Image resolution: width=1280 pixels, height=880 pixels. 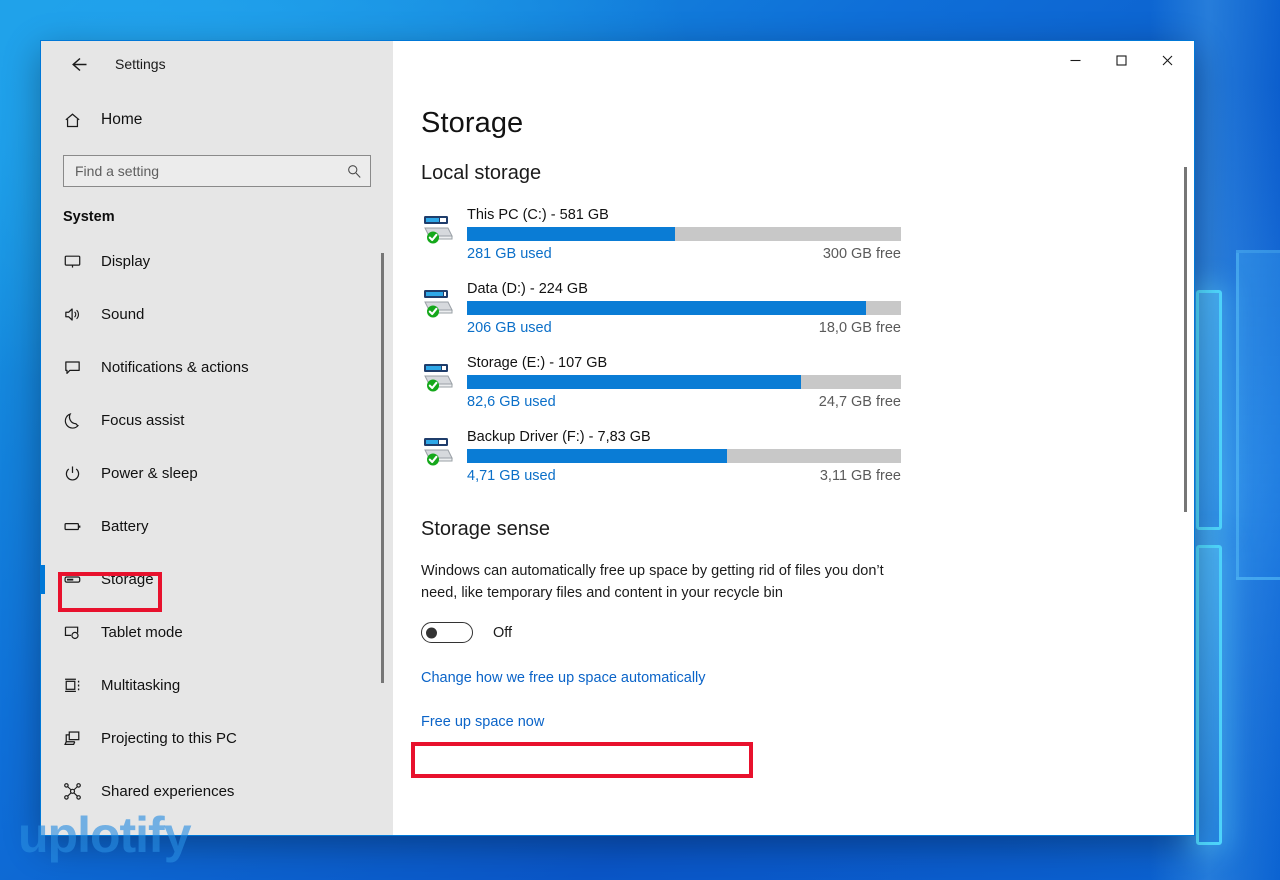 What do you see at coordinates (807, 633) in the screenshot?
I see `storage-sense-toggle-row: Off` at bounding box center [807, 633].